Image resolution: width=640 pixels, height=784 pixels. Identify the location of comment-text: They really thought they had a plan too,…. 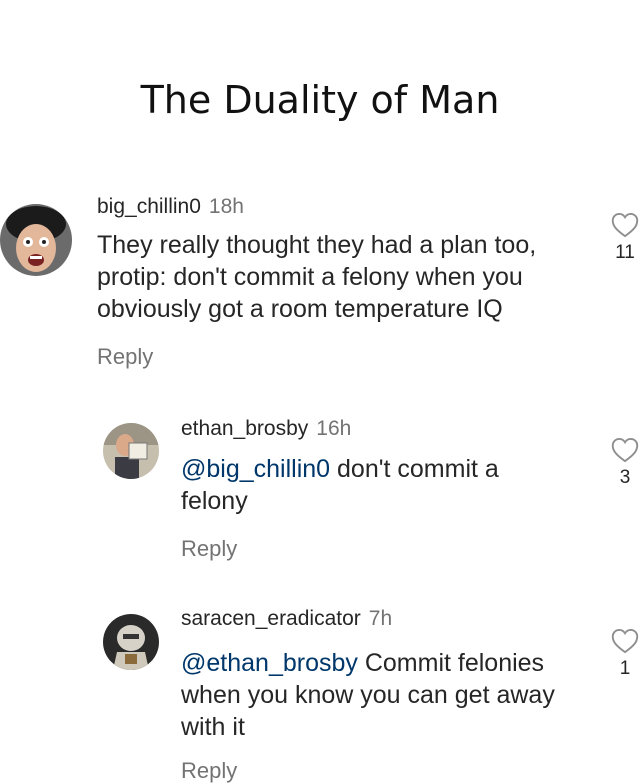
(317, 277).